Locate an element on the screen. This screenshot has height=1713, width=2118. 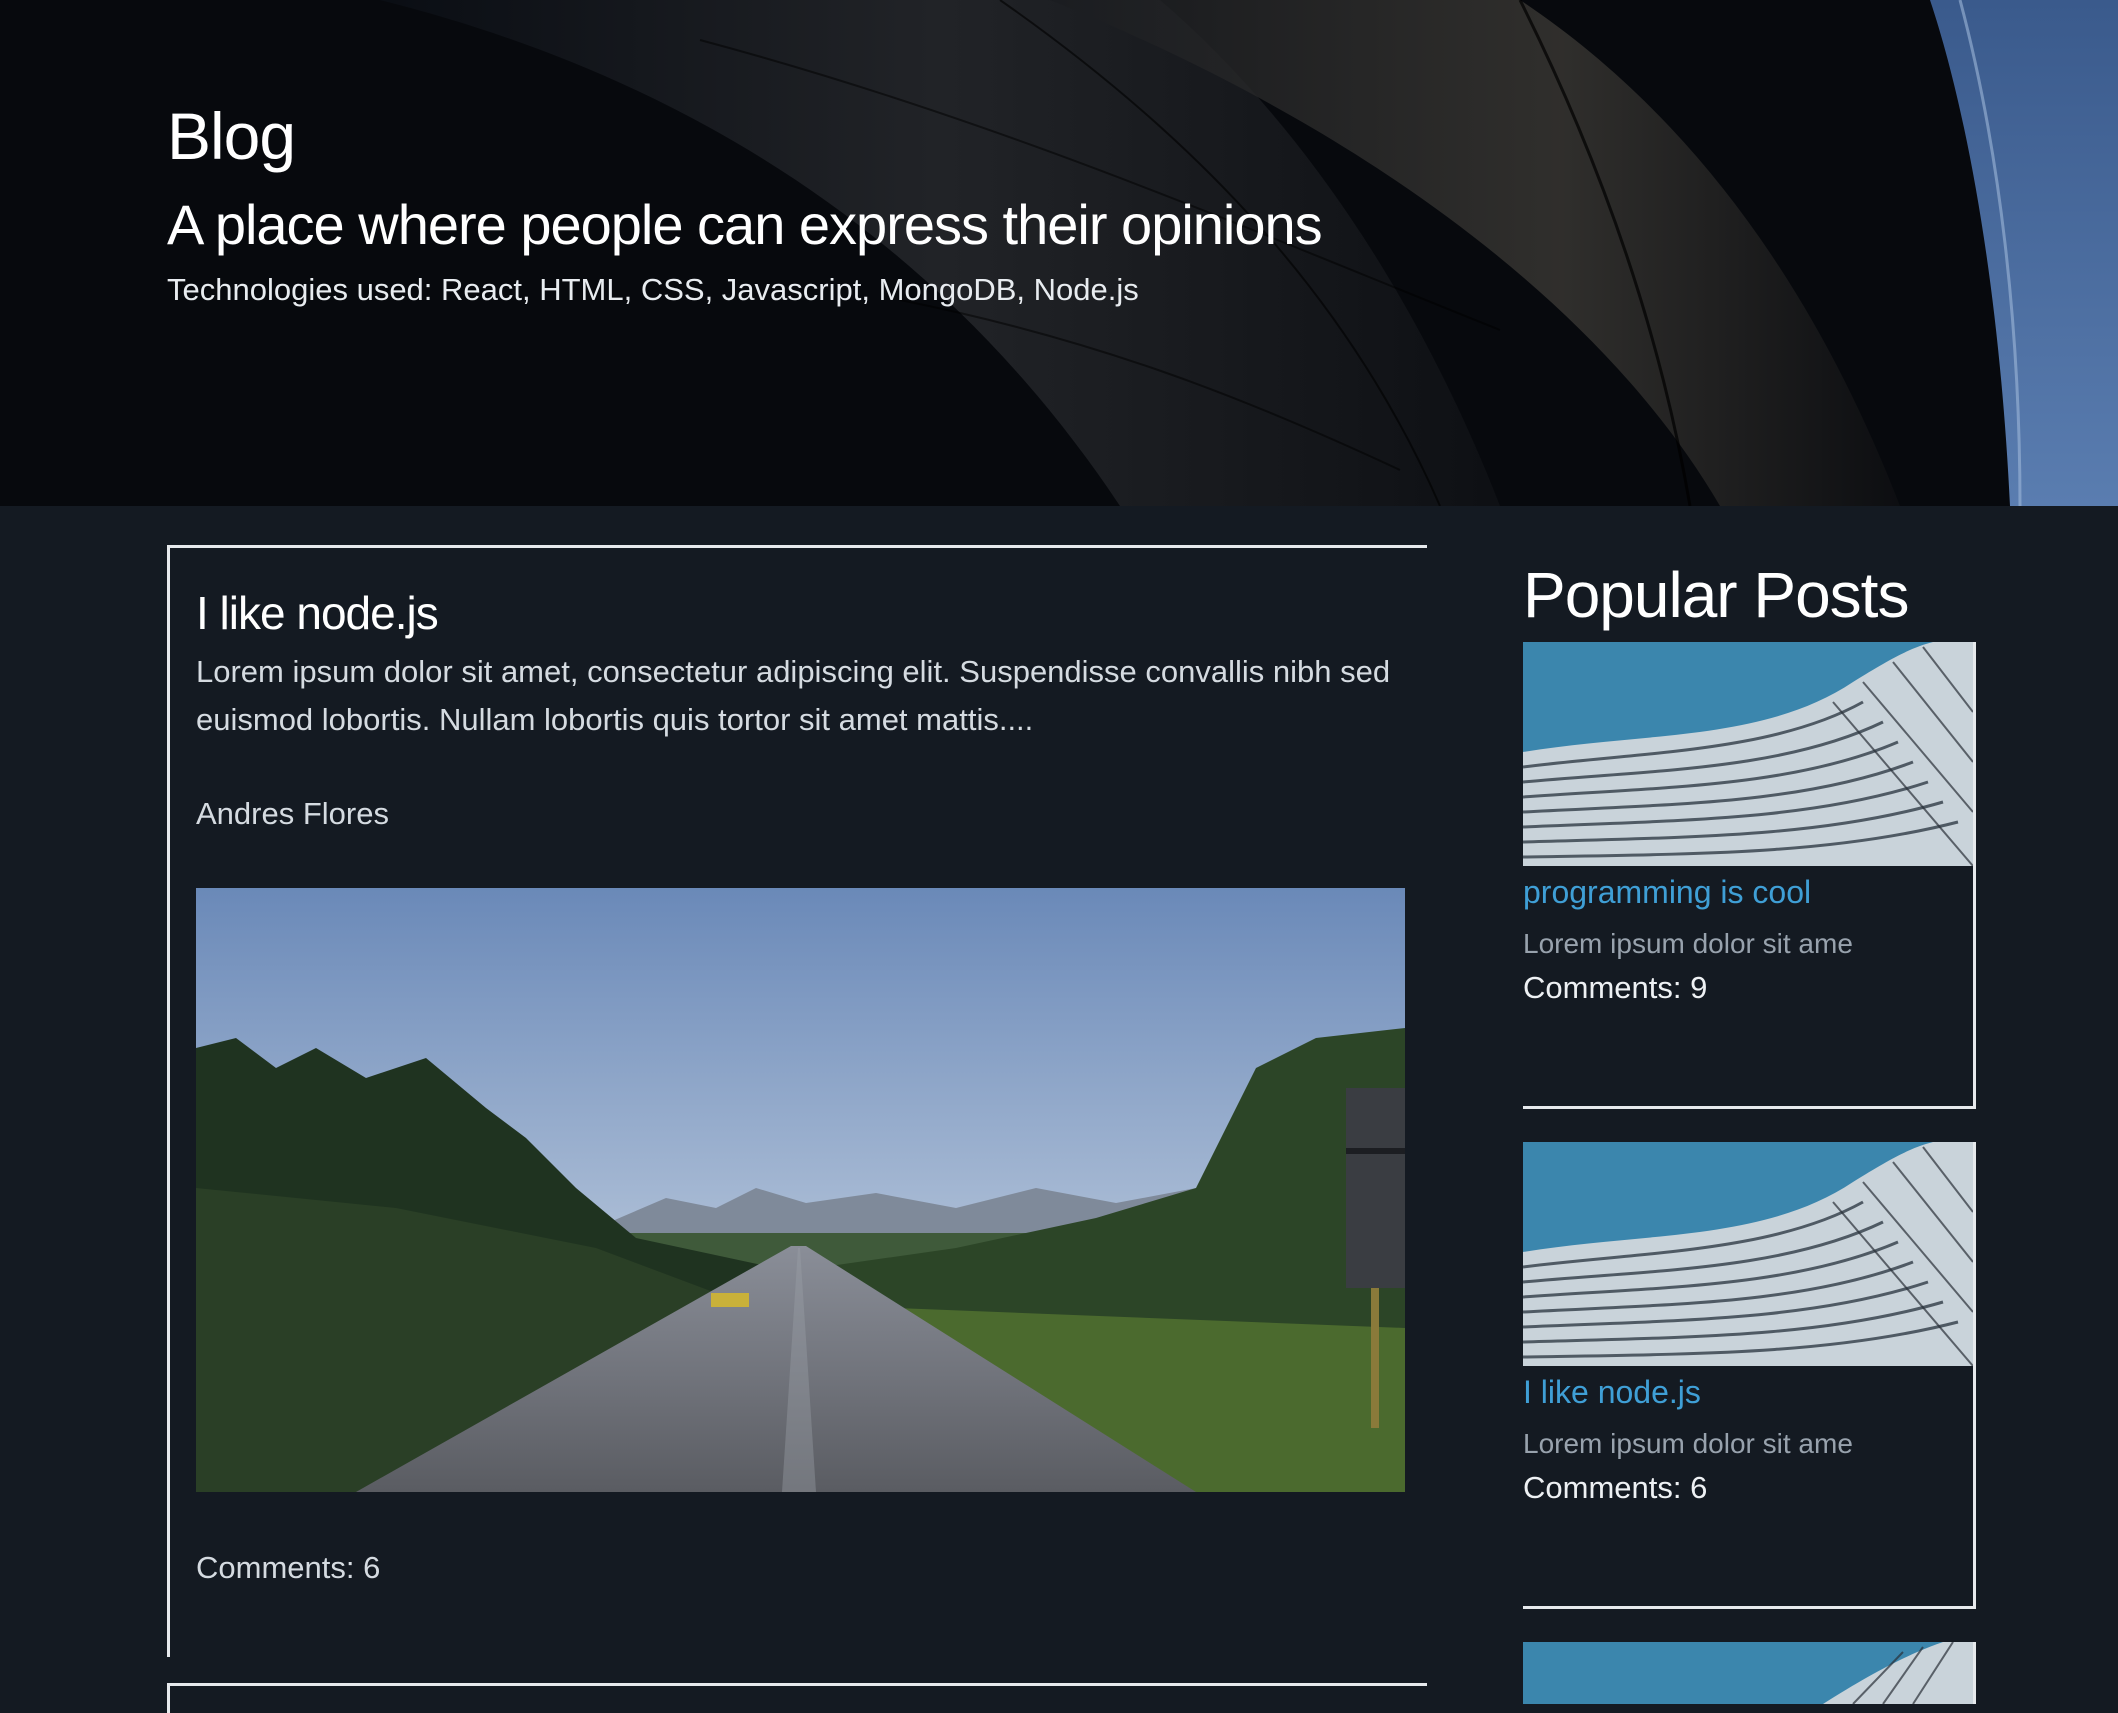
post-author: Andres Flores is located at coordinates (292, 813).